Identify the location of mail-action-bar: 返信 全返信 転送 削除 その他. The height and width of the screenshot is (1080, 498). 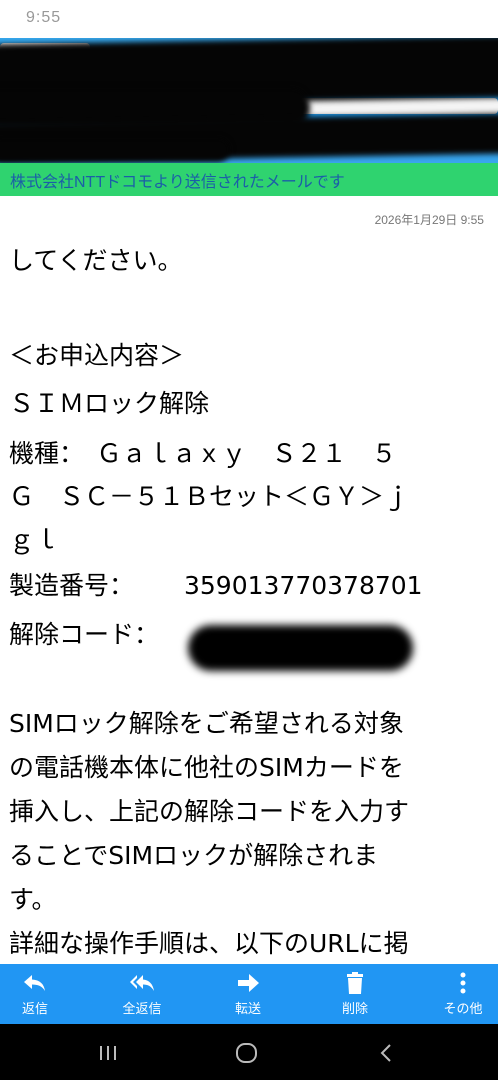
(249, 994).